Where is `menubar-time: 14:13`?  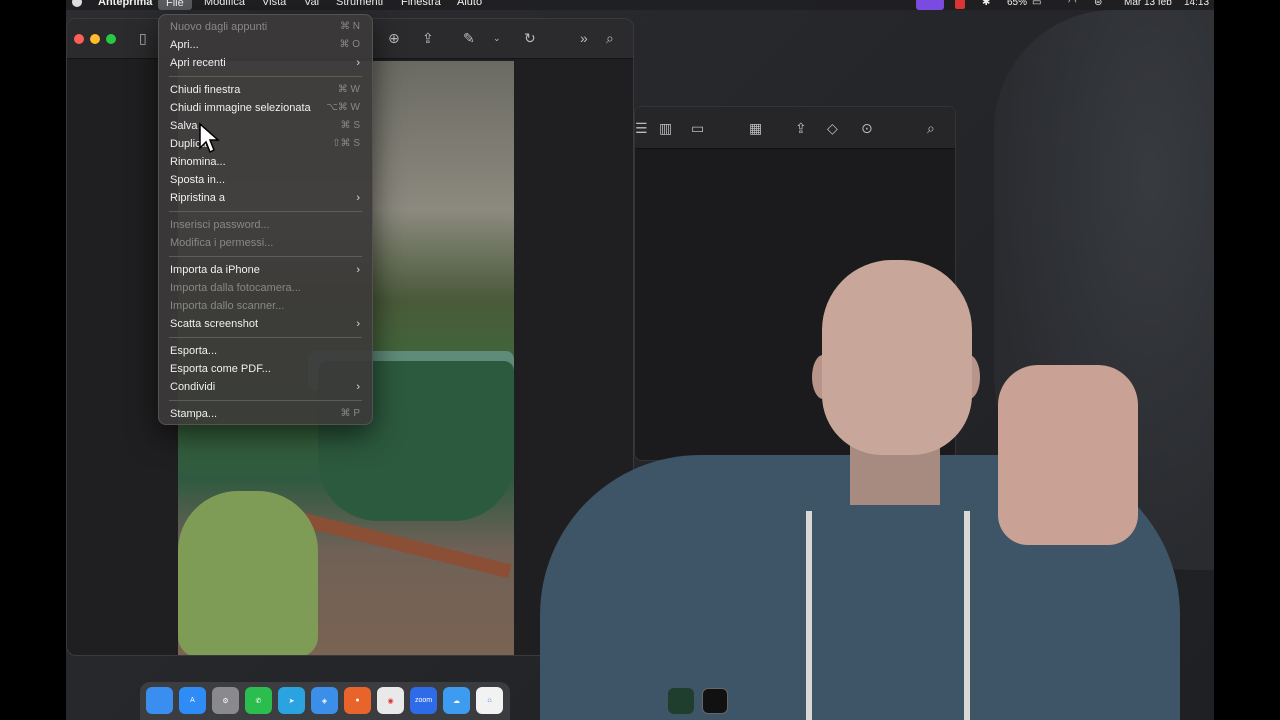 menubar-time: 14:13 is located at coordinates (1196, 4).